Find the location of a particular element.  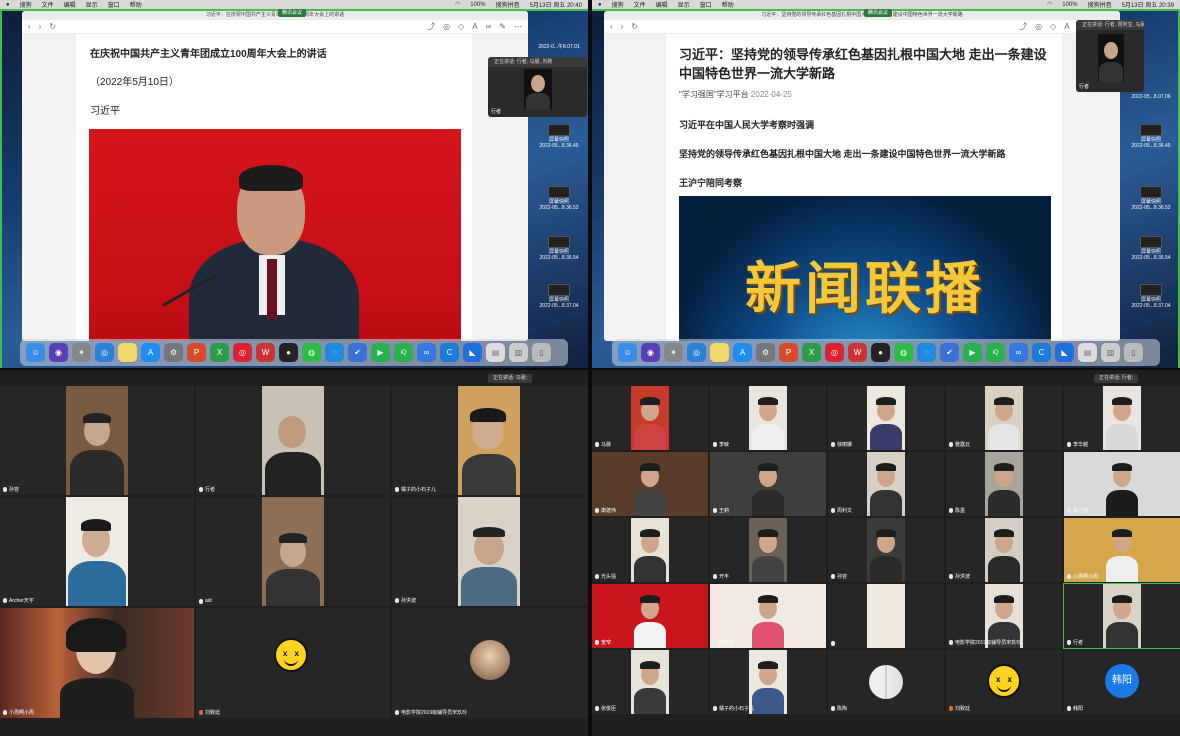

participant-tile: 康建伟 is located at coordinates (650, 484).